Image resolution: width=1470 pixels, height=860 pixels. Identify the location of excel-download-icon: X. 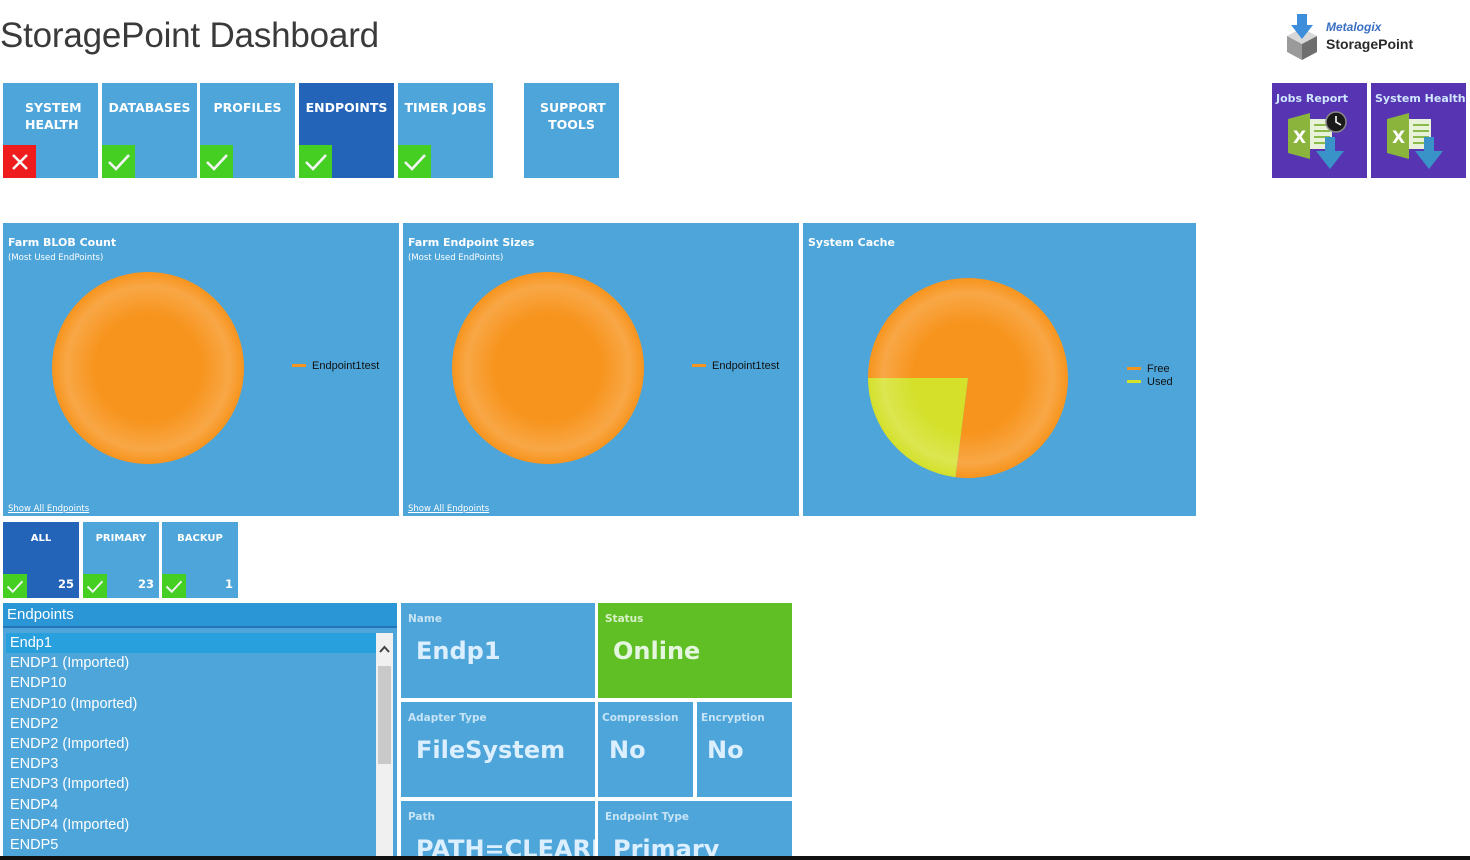
(1415, 141).